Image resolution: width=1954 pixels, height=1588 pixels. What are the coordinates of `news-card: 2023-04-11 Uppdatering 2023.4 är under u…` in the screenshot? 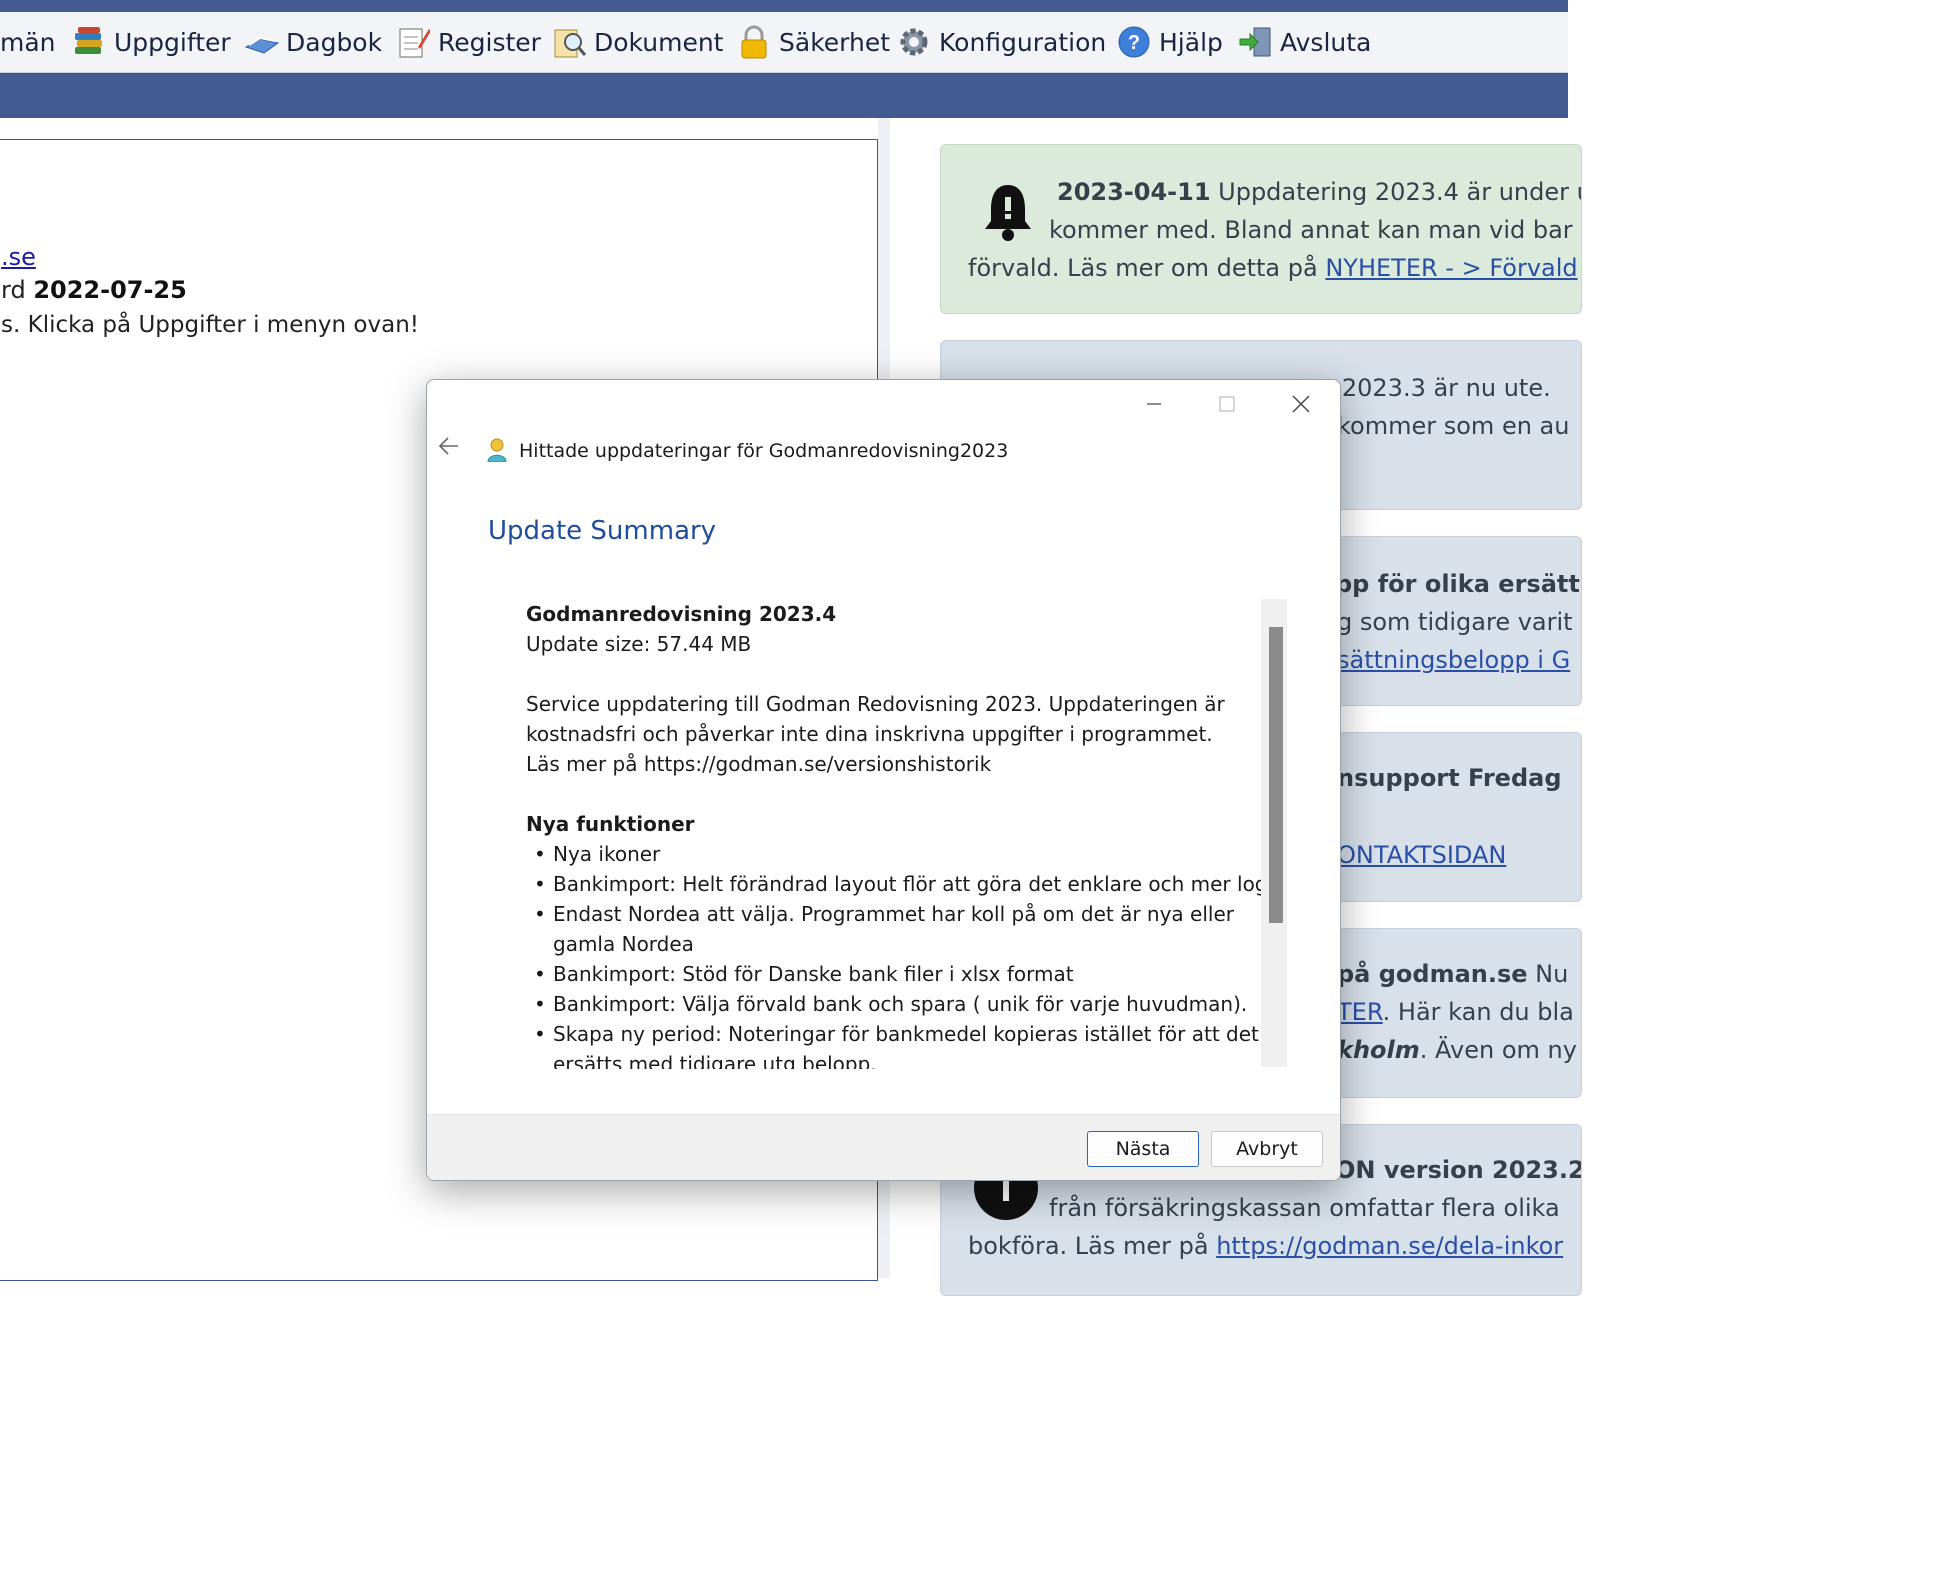 It's located at (1261, 229).